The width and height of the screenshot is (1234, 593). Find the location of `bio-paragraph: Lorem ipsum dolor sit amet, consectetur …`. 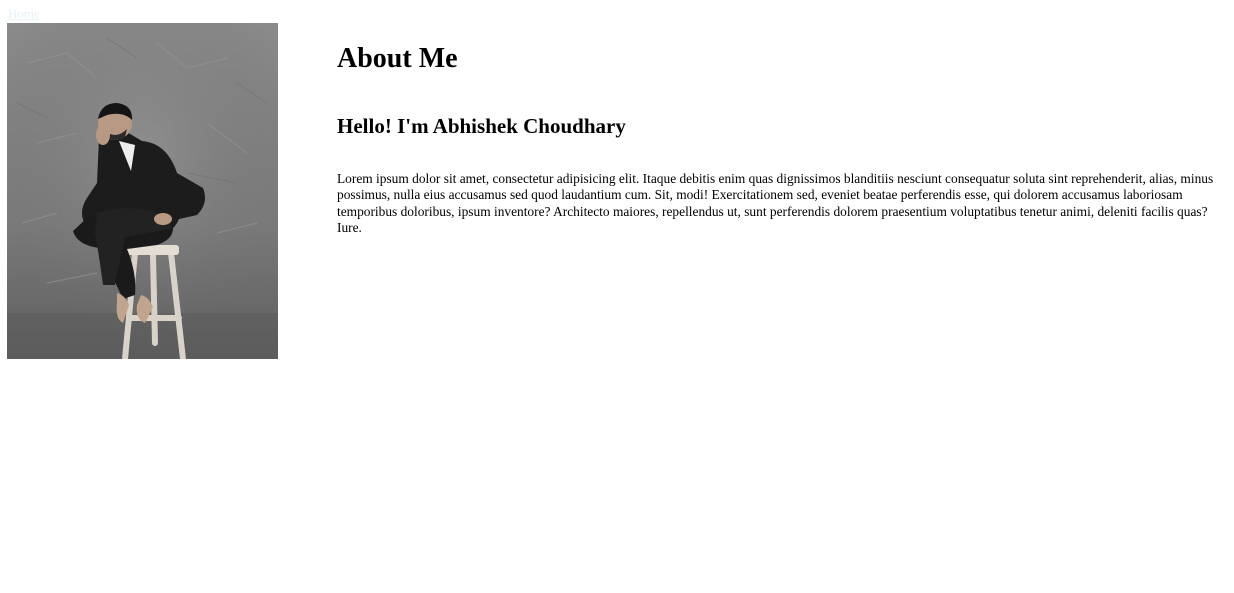

bio-paragraph: Lorem ipsum dolor sit amet, consectetur … is located at coordinates (775, 203).